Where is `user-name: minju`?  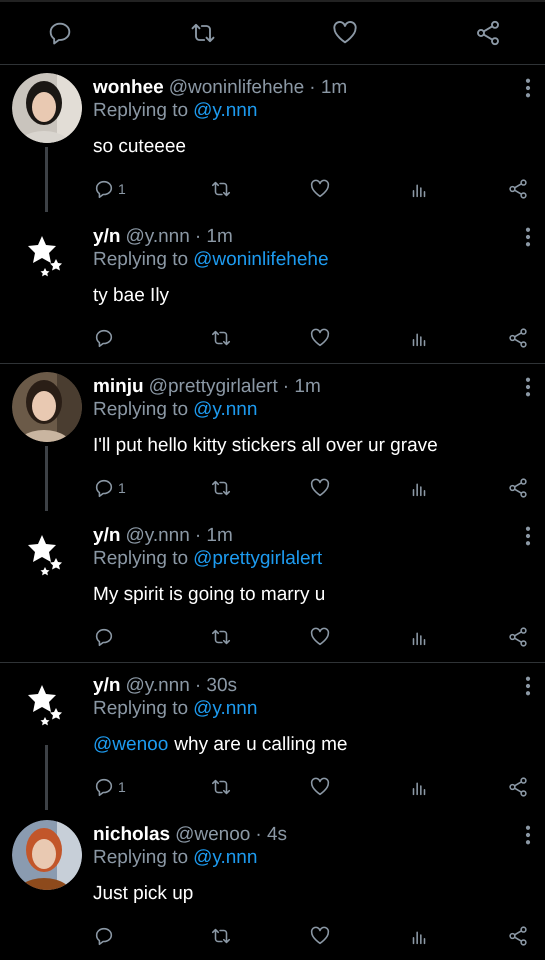 user-name: minju is located at coordinates (118, 387).